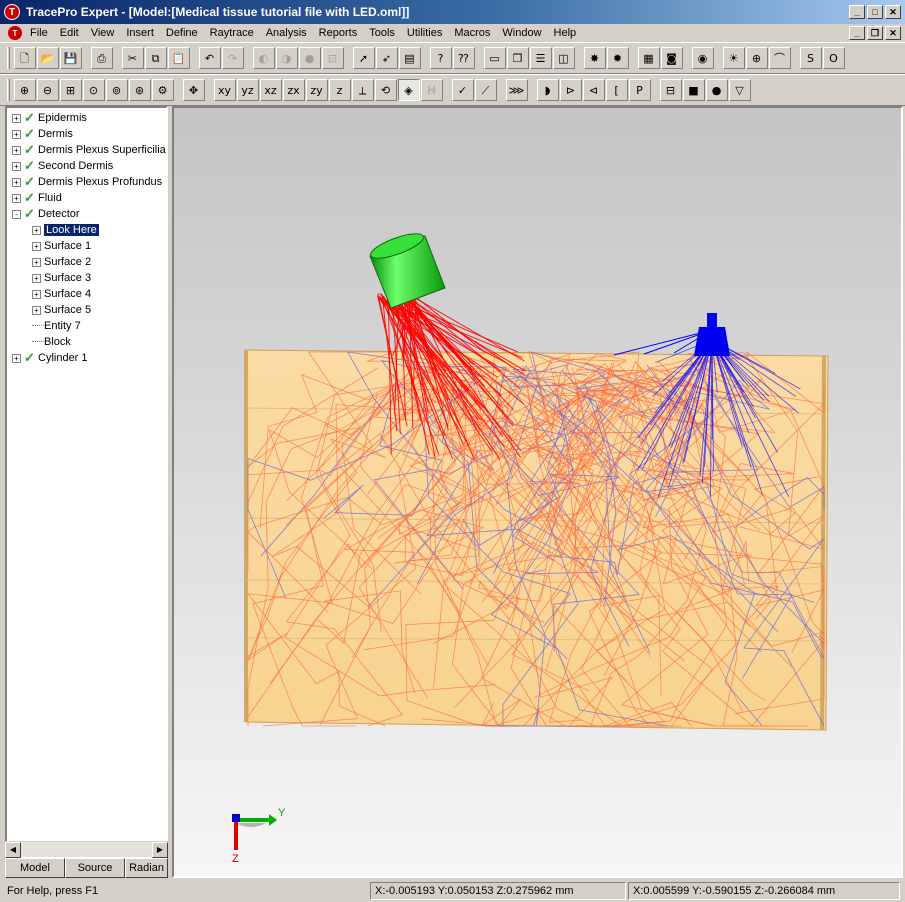 This screenshot has height=902, width=905. Describe the element at coordinates (193, 90) in the screenshot. I see `pan-icon: ✥` at that location.